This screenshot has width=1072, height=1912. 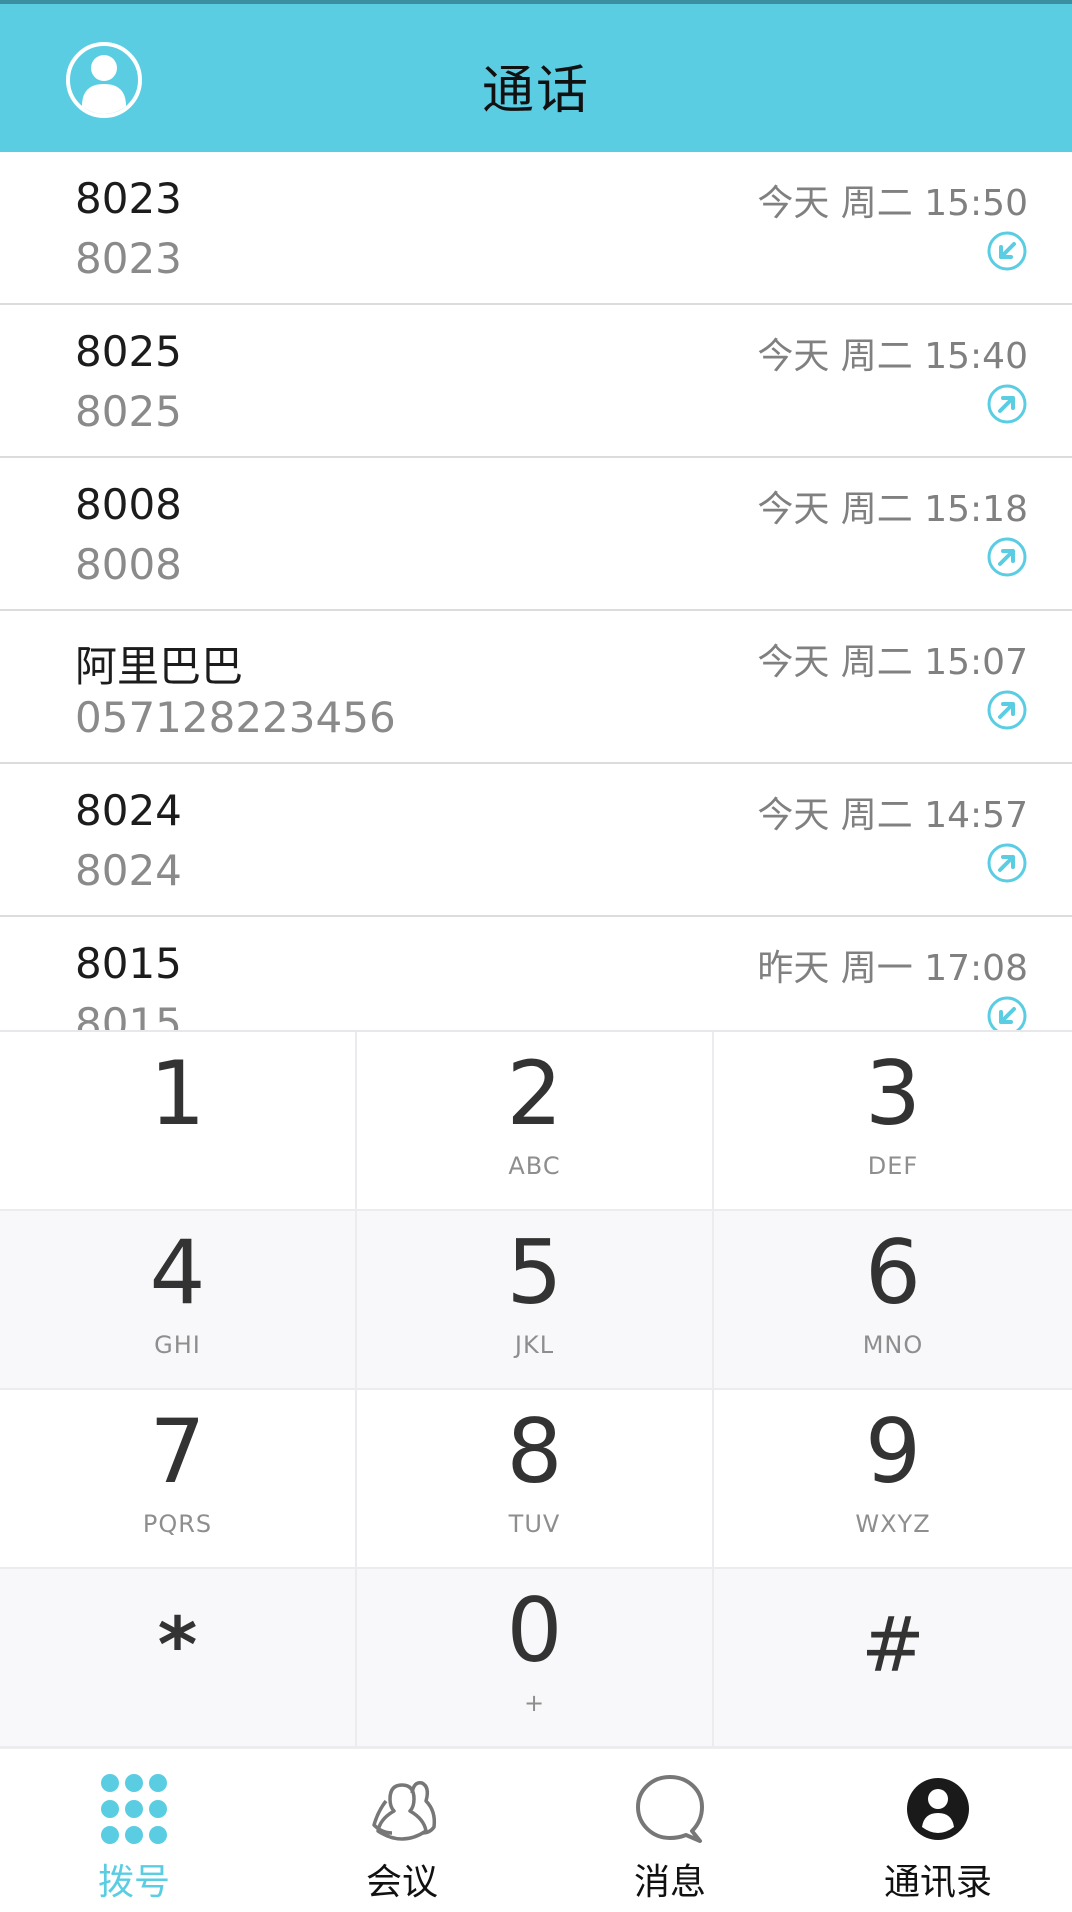 I want to click on key-digit: 5, so click(x=534, y=1272).